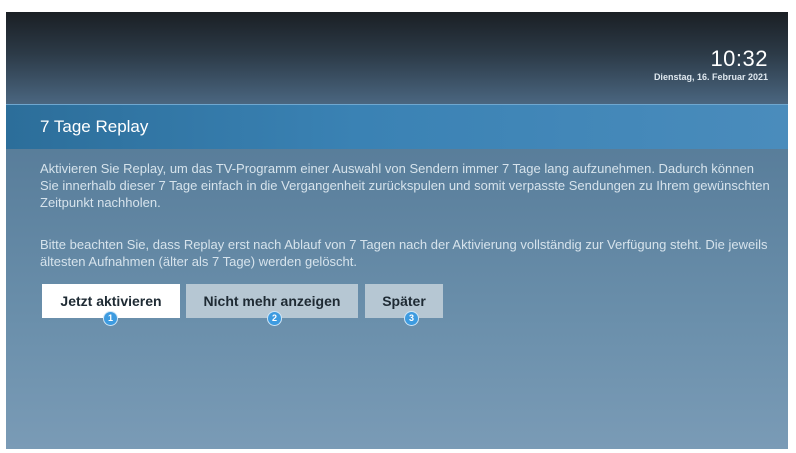  What do you see at coordinates (411, 318) in the screenshot?
I see `shortcut-badge-3: 3` at bounding box center [411, 318].